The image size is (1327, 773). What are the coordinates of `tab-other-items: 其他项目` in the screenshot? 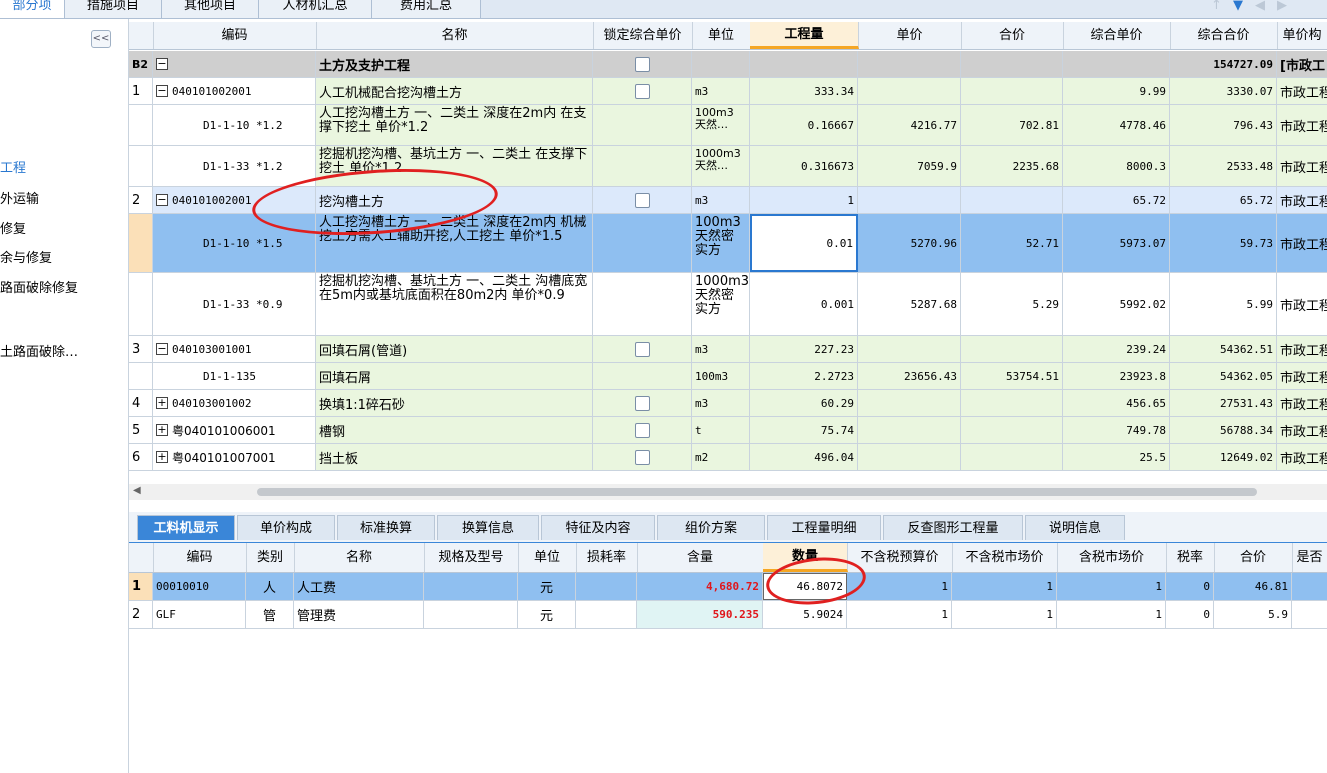 It's located at (210, 9).